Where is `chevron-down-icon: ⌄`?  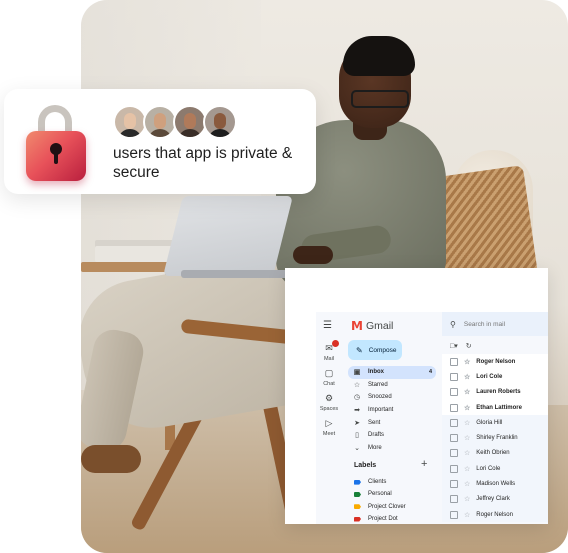
chevron-down-icon: ⌄ is located at coordinates (357, 448).